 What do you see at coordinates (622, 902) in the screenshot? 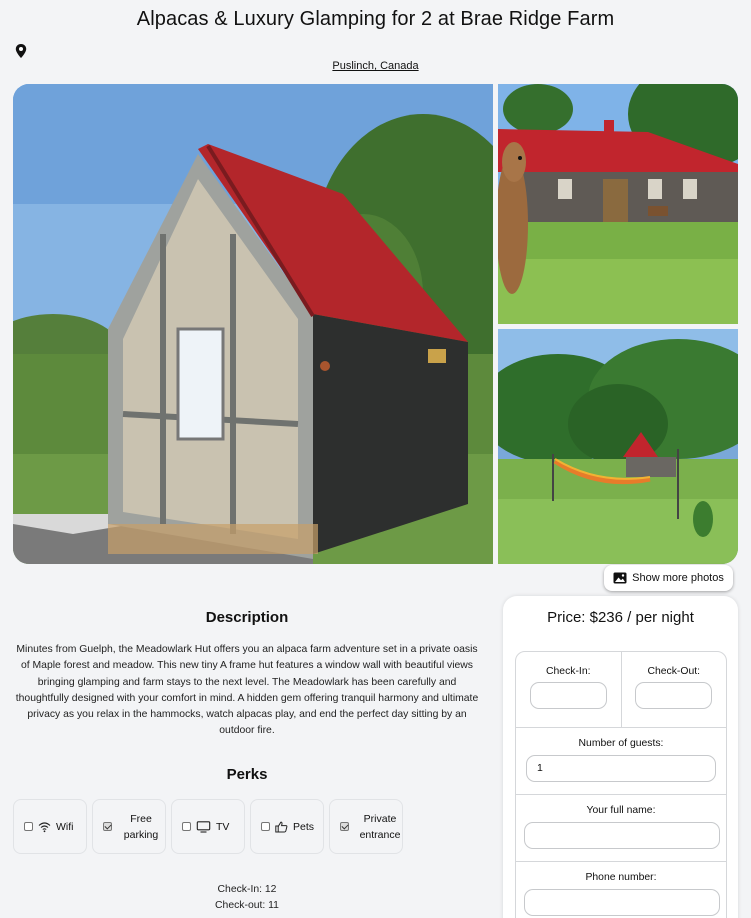
I see `phone-input` at bounding box center [622, 902].